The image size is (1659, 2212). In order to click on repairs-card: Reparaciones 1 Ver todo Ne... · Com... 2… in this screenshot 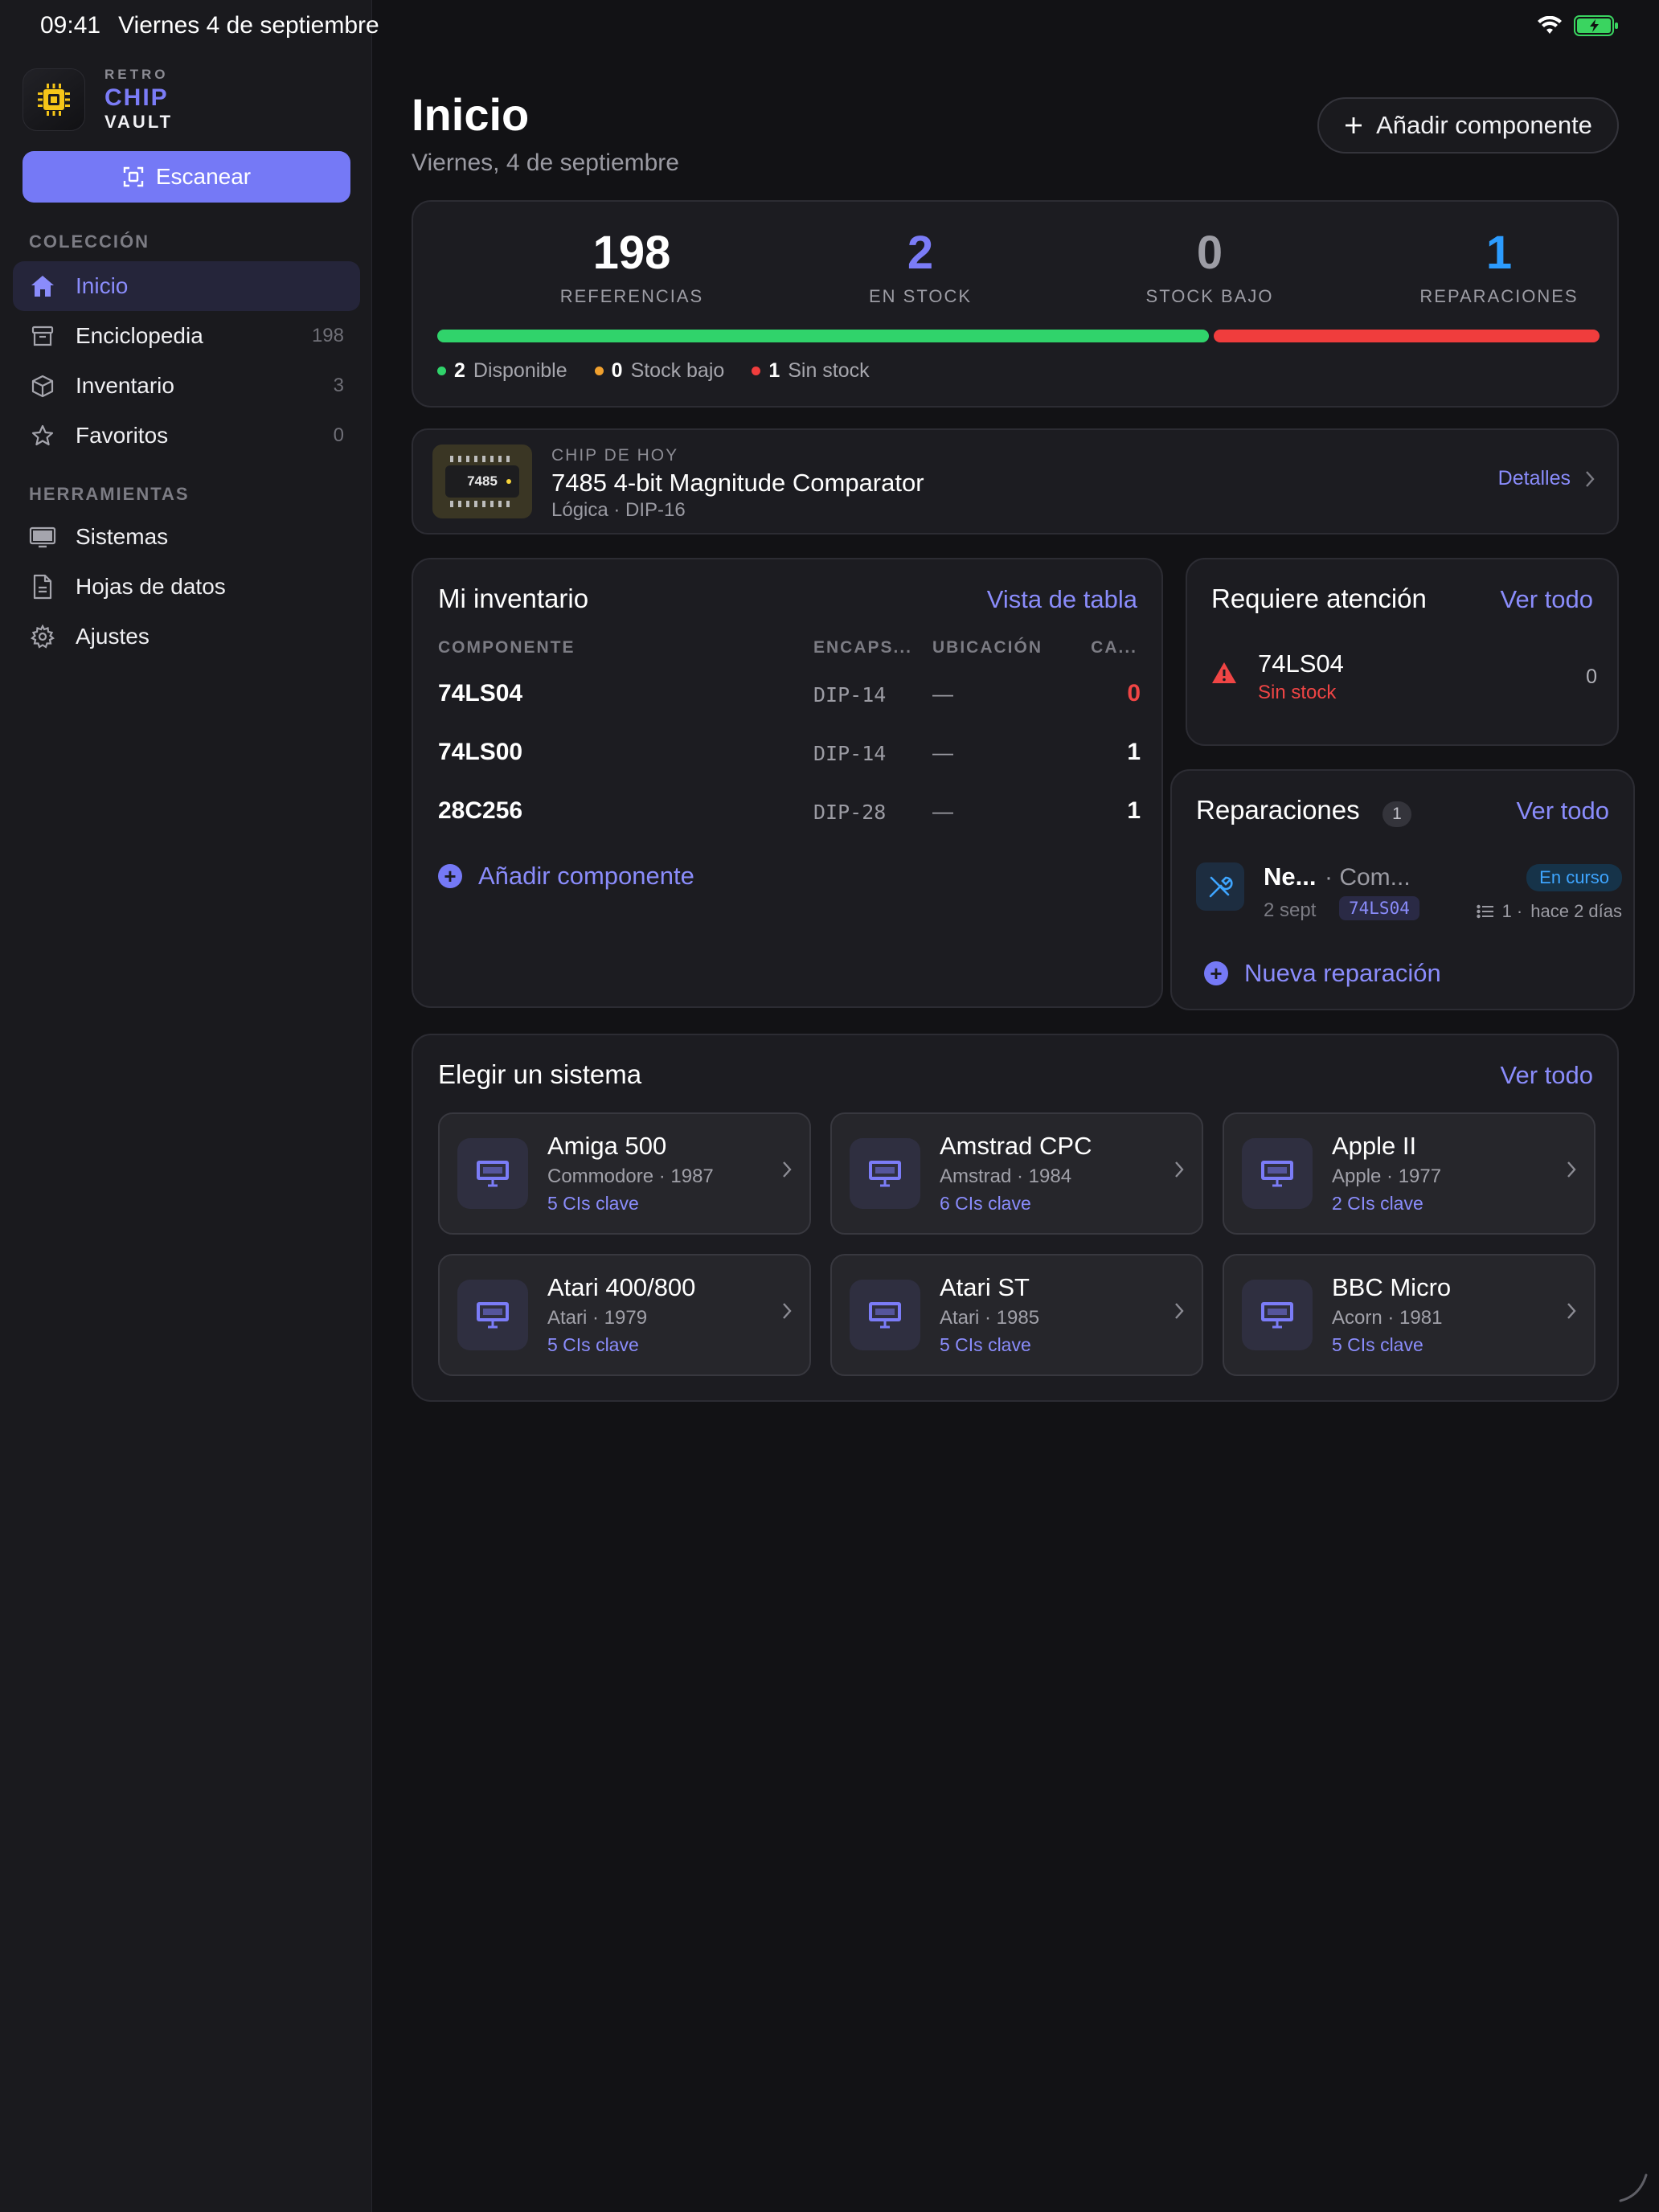, I will do `click(1402, 889)`.